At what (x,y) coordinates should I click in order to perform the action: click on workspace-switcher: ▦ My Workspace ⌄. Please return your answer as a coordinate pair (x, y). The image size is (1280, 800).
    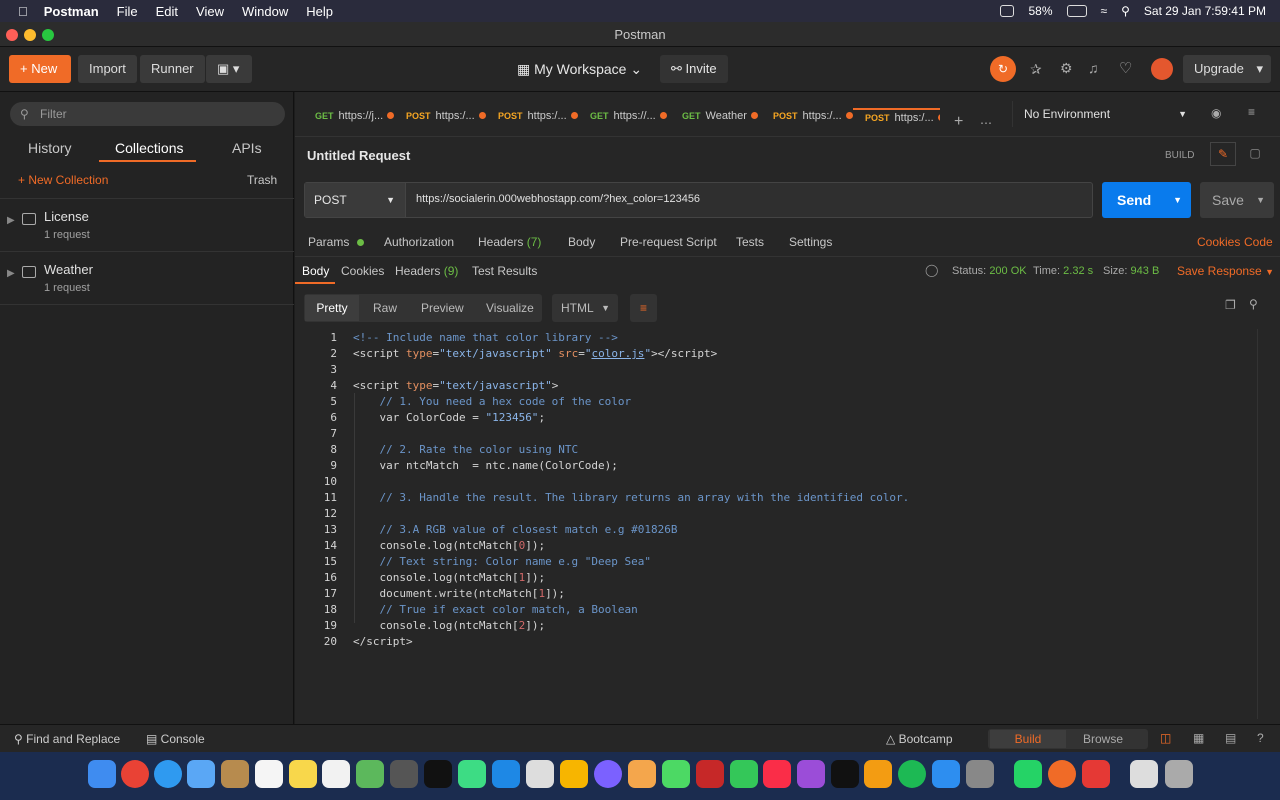
    Looking at the image, I should click on (579, 69).